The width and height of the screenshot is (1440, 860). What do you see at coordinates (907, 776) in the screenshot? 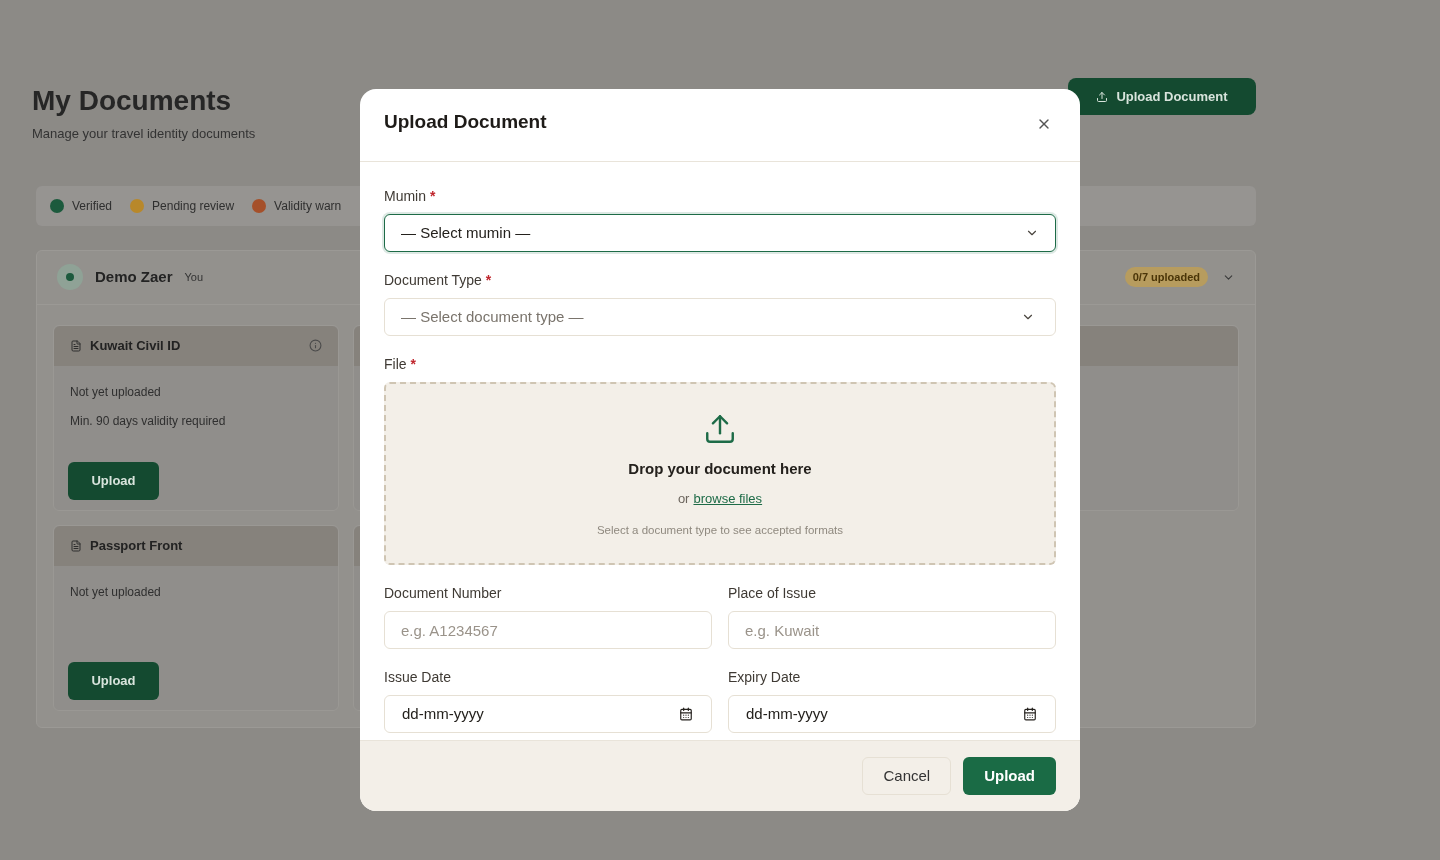
I see `cancel-button: Cancel` at bounding box center [907, 776].